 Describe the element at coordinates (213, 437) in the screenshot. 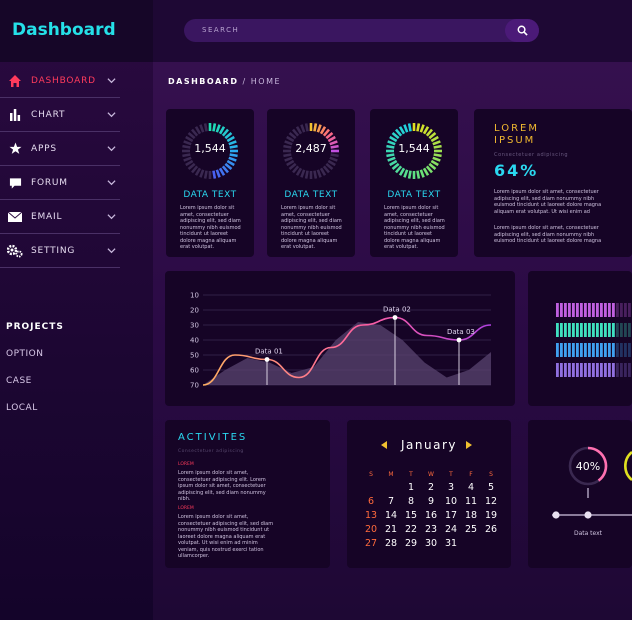

I see `activities-title: ACTIVITES` at that location.